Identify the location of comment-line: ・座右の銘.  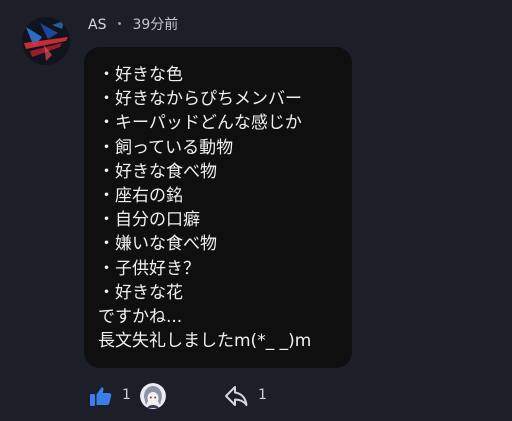
(140, 196).